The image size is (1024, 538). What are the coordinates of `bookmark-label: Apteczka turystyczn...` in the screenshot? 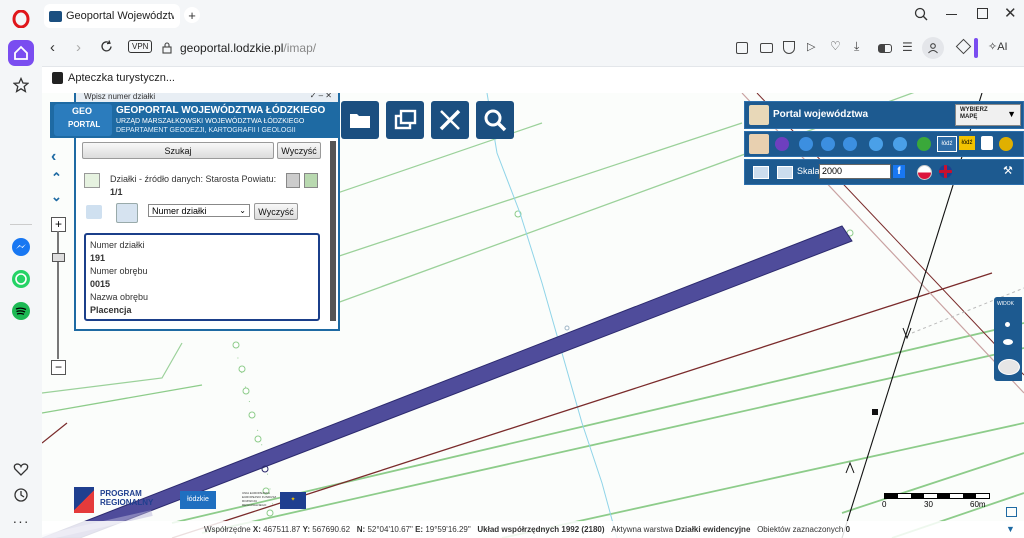 It's located at (121, 78).